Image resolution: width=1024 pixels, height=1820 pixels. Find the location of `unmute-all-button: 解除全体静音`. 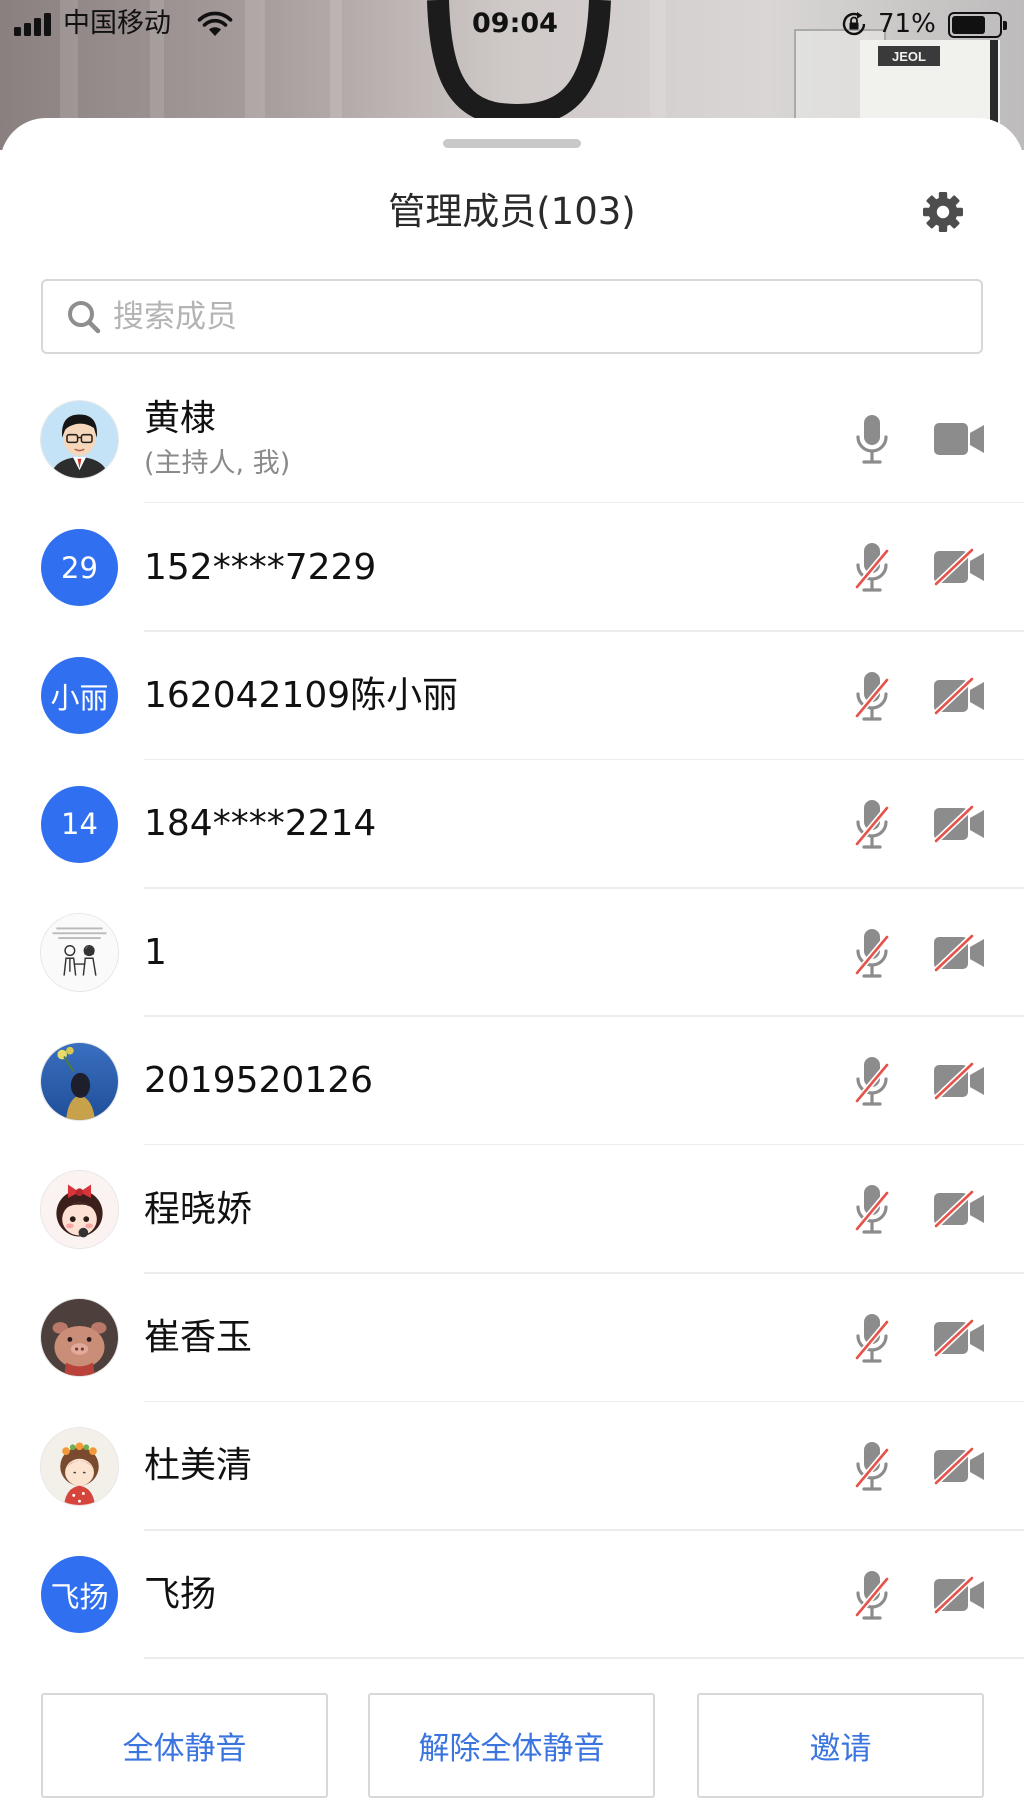

unmute-all-button: 解除全体静音 is located at coordinates (511, 1745).